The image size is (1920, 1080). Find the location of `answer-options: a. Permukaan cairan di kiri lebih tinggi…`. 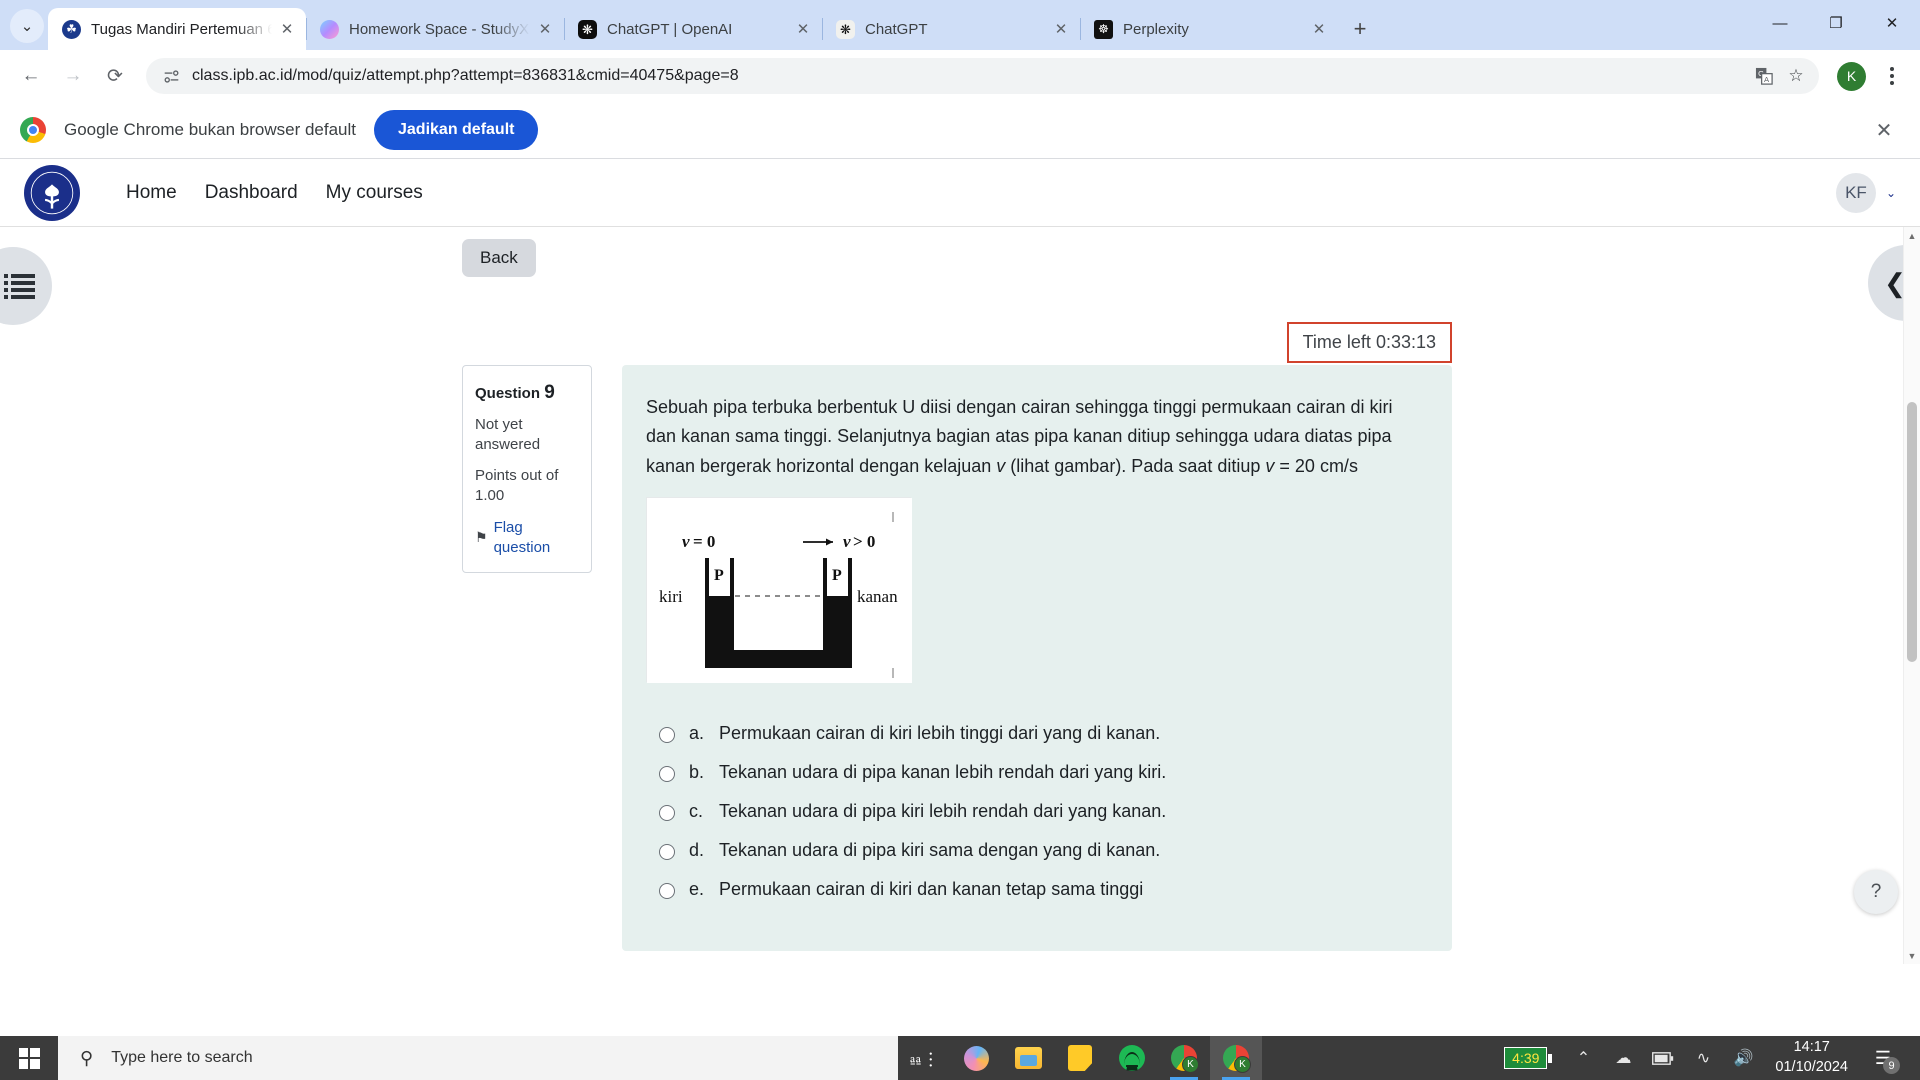

answer-options: a. Permukaan cairan di kiri lebih tinggi… is located at coordinates (1033, 811).